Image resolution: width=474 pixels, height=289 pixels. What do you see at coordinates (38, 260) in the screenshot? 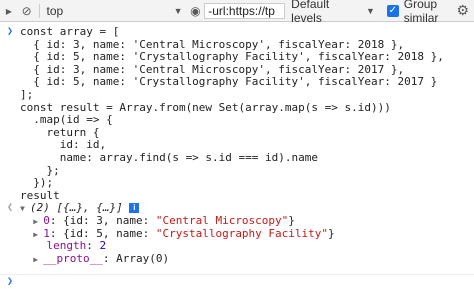
I see `expand-right-icon: ▶` at bounding box center [38, 260].